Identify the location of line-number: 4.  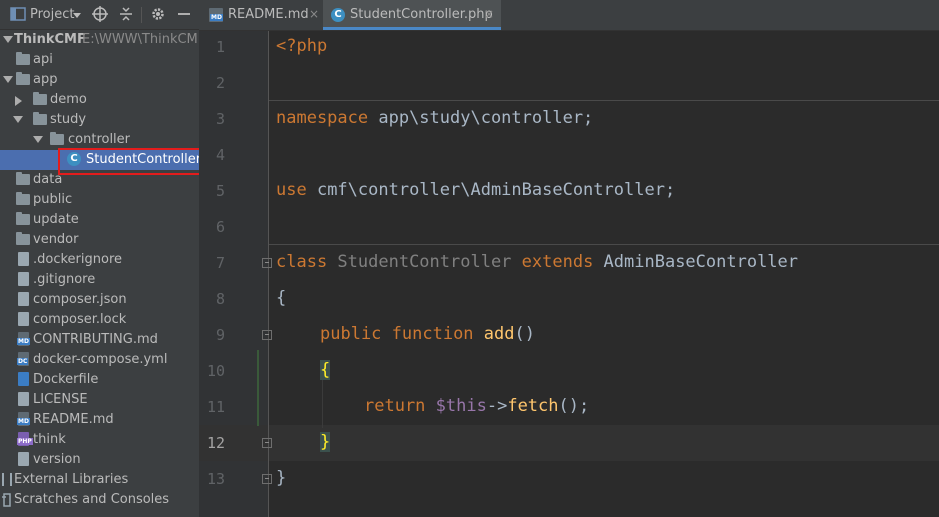
(220, 155).